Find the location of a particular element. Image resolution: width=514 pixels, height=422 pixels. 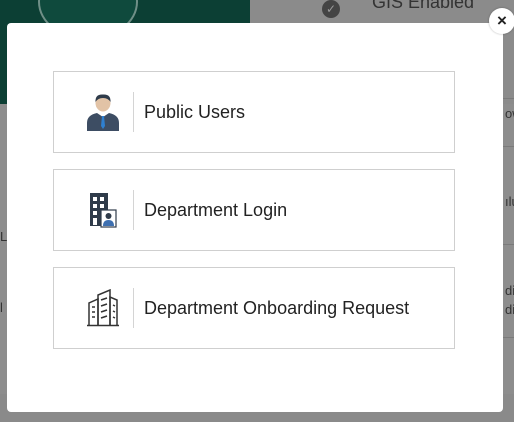

department-building-icon is located at coordinates (103, 210).